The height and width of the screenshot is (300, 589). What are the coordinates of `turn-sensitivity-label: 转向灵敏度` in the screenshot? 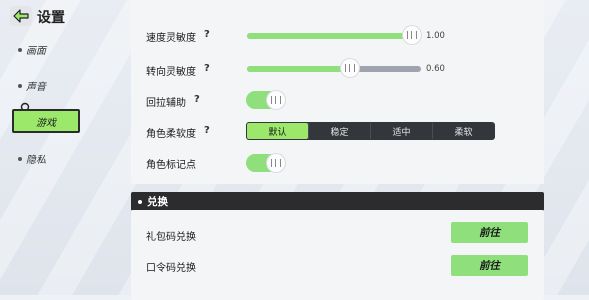 It's located at (171, 72).